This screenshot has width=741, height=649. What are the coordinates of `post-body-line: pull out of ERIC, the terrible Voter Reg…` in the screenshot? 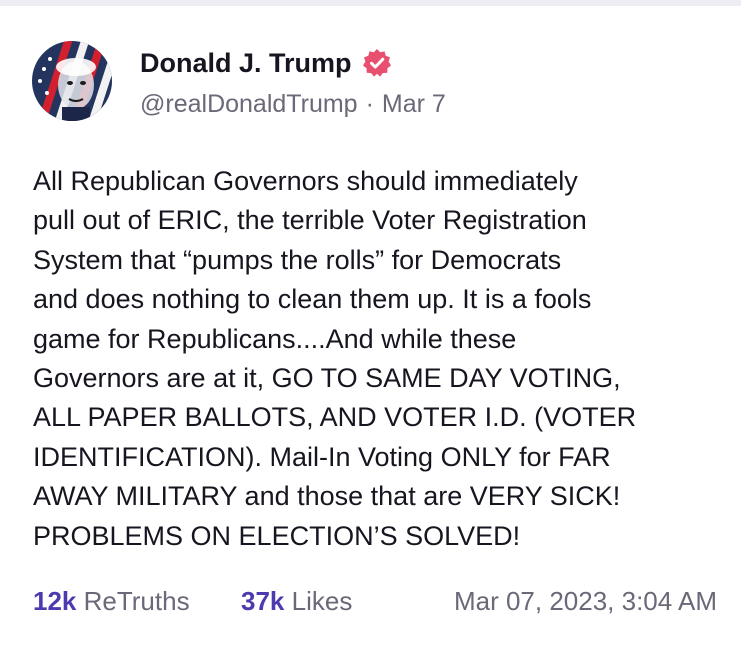 It's located at (310, 220).